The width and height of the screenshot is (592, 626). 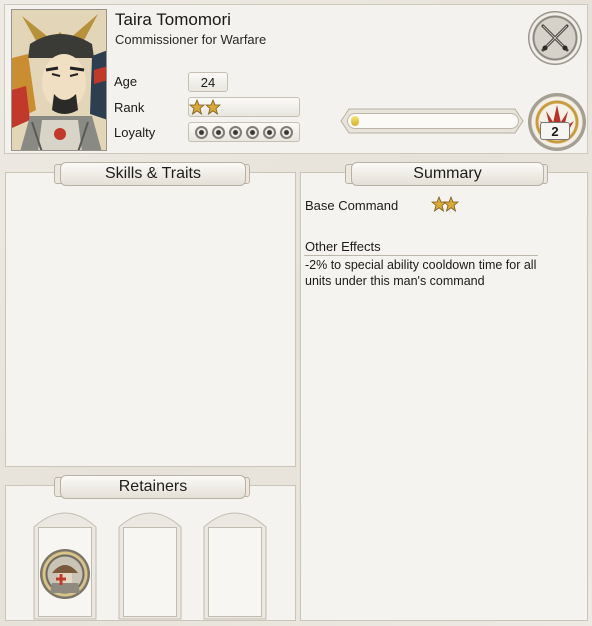 I want to click on loyalty-pips, so click(x=244, y=132).